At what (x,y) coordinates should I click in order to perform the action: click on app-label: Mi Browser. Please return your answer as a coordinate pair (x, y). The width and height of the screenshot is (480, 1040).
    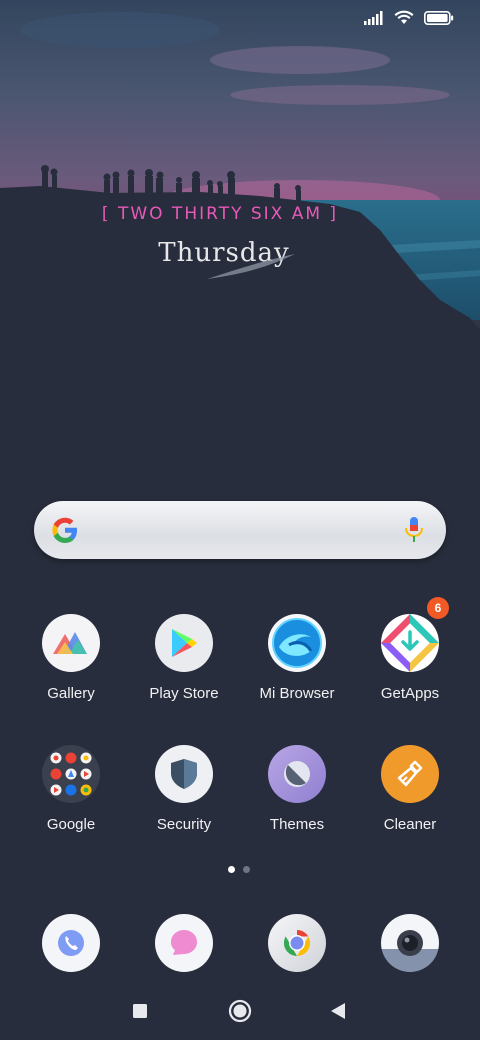
    Looking at the image, I should click on (297, 693).